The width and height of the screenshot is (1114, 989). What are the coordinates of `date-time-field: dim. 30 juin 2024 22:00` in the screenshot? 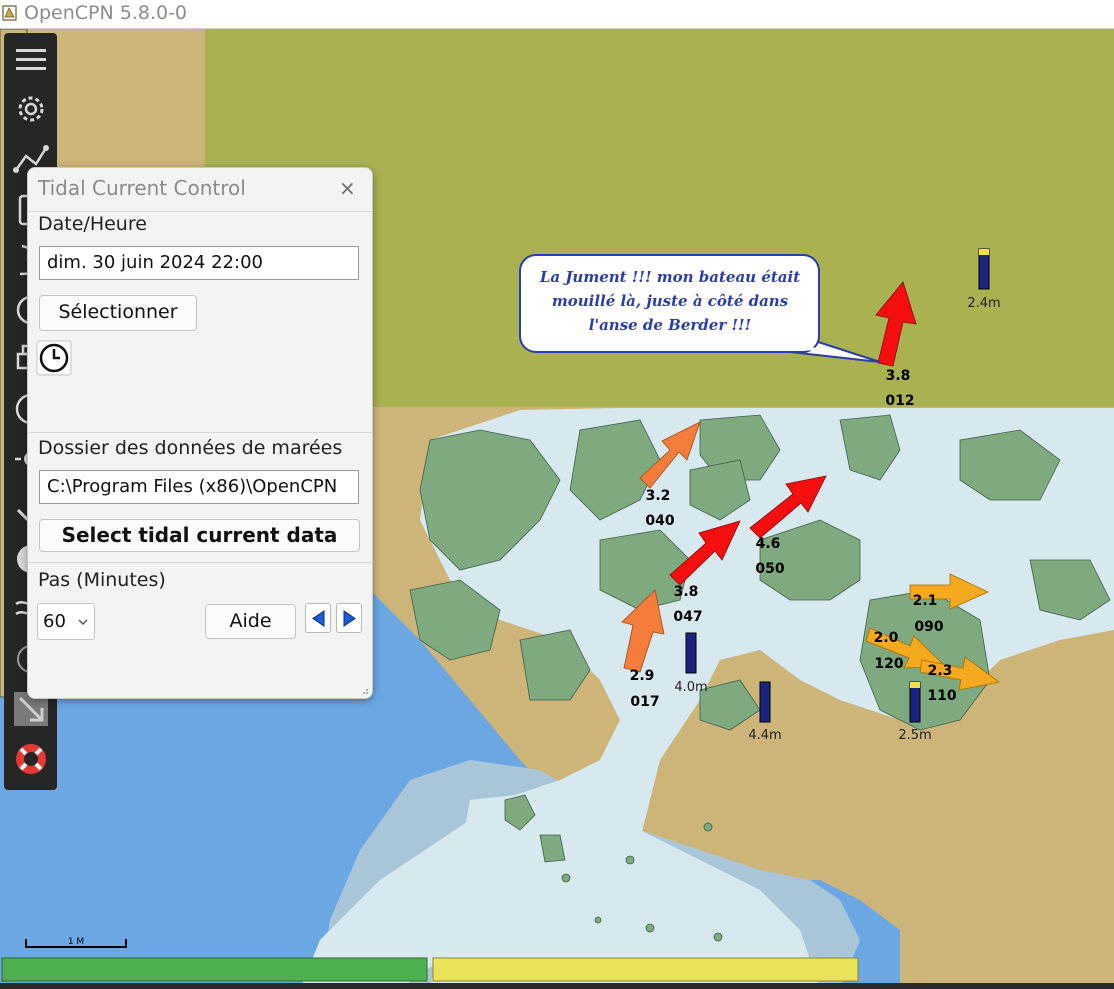 It's located at (199, 263).